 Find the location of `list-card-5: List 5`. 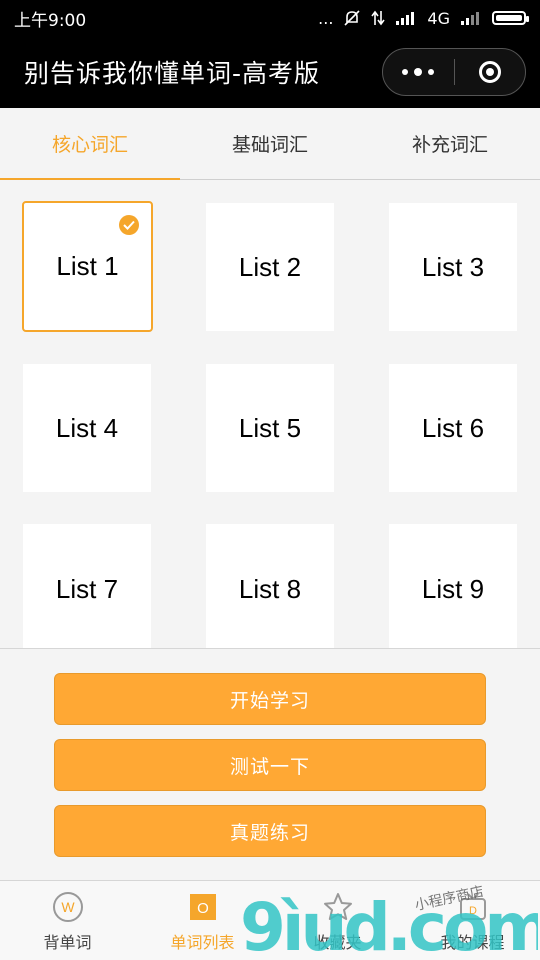

list-card-5: List 5 is located at coordinates (270, 428).